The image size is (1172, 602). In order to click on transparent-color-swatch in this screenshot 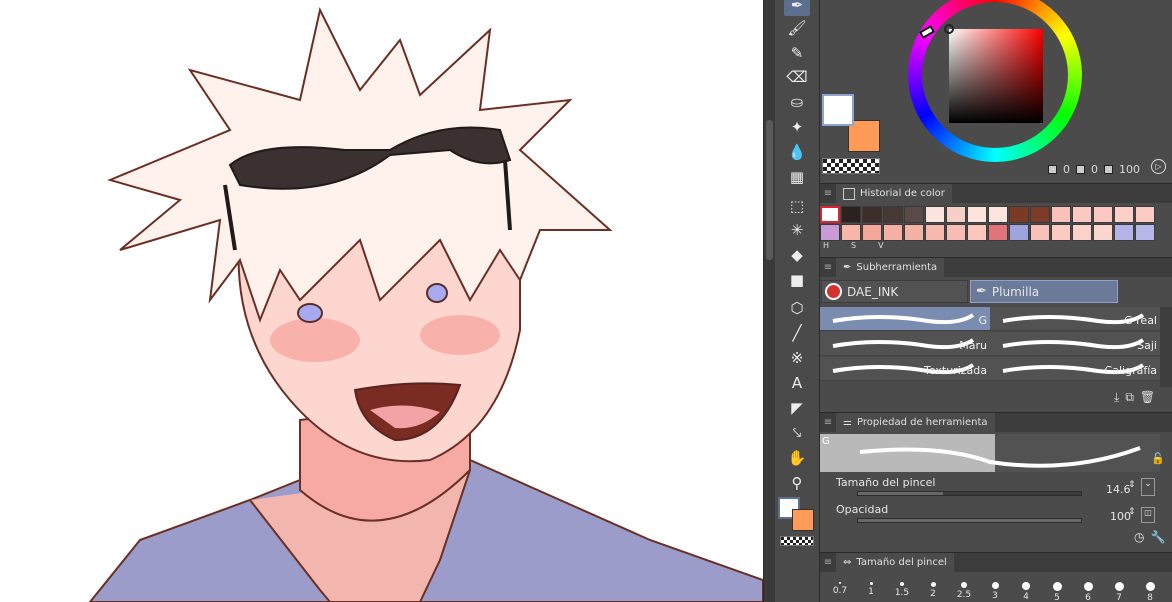, I will do `click(851, 166)`.